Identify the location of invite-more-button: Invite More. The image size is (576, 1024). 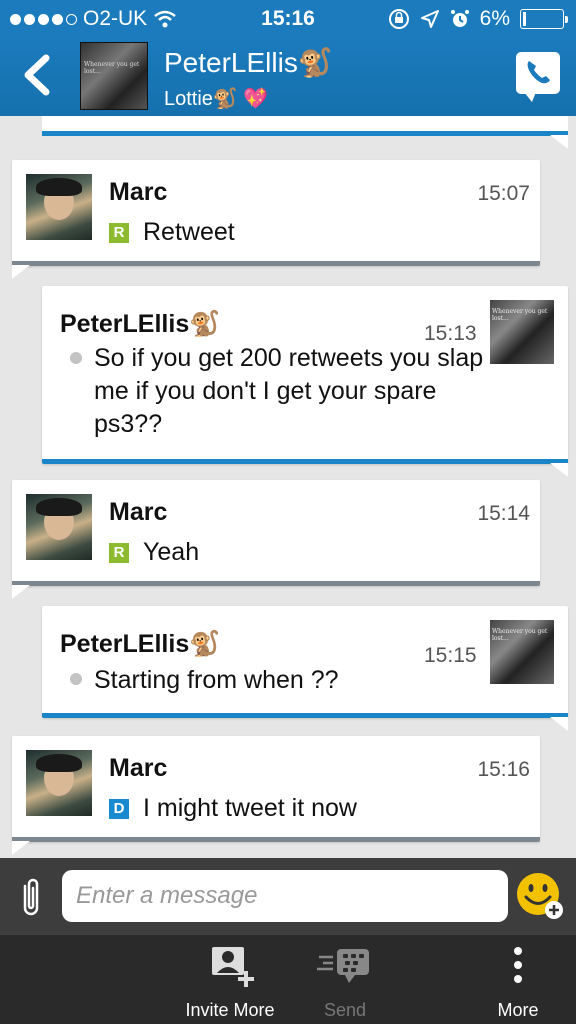
(230, 979).